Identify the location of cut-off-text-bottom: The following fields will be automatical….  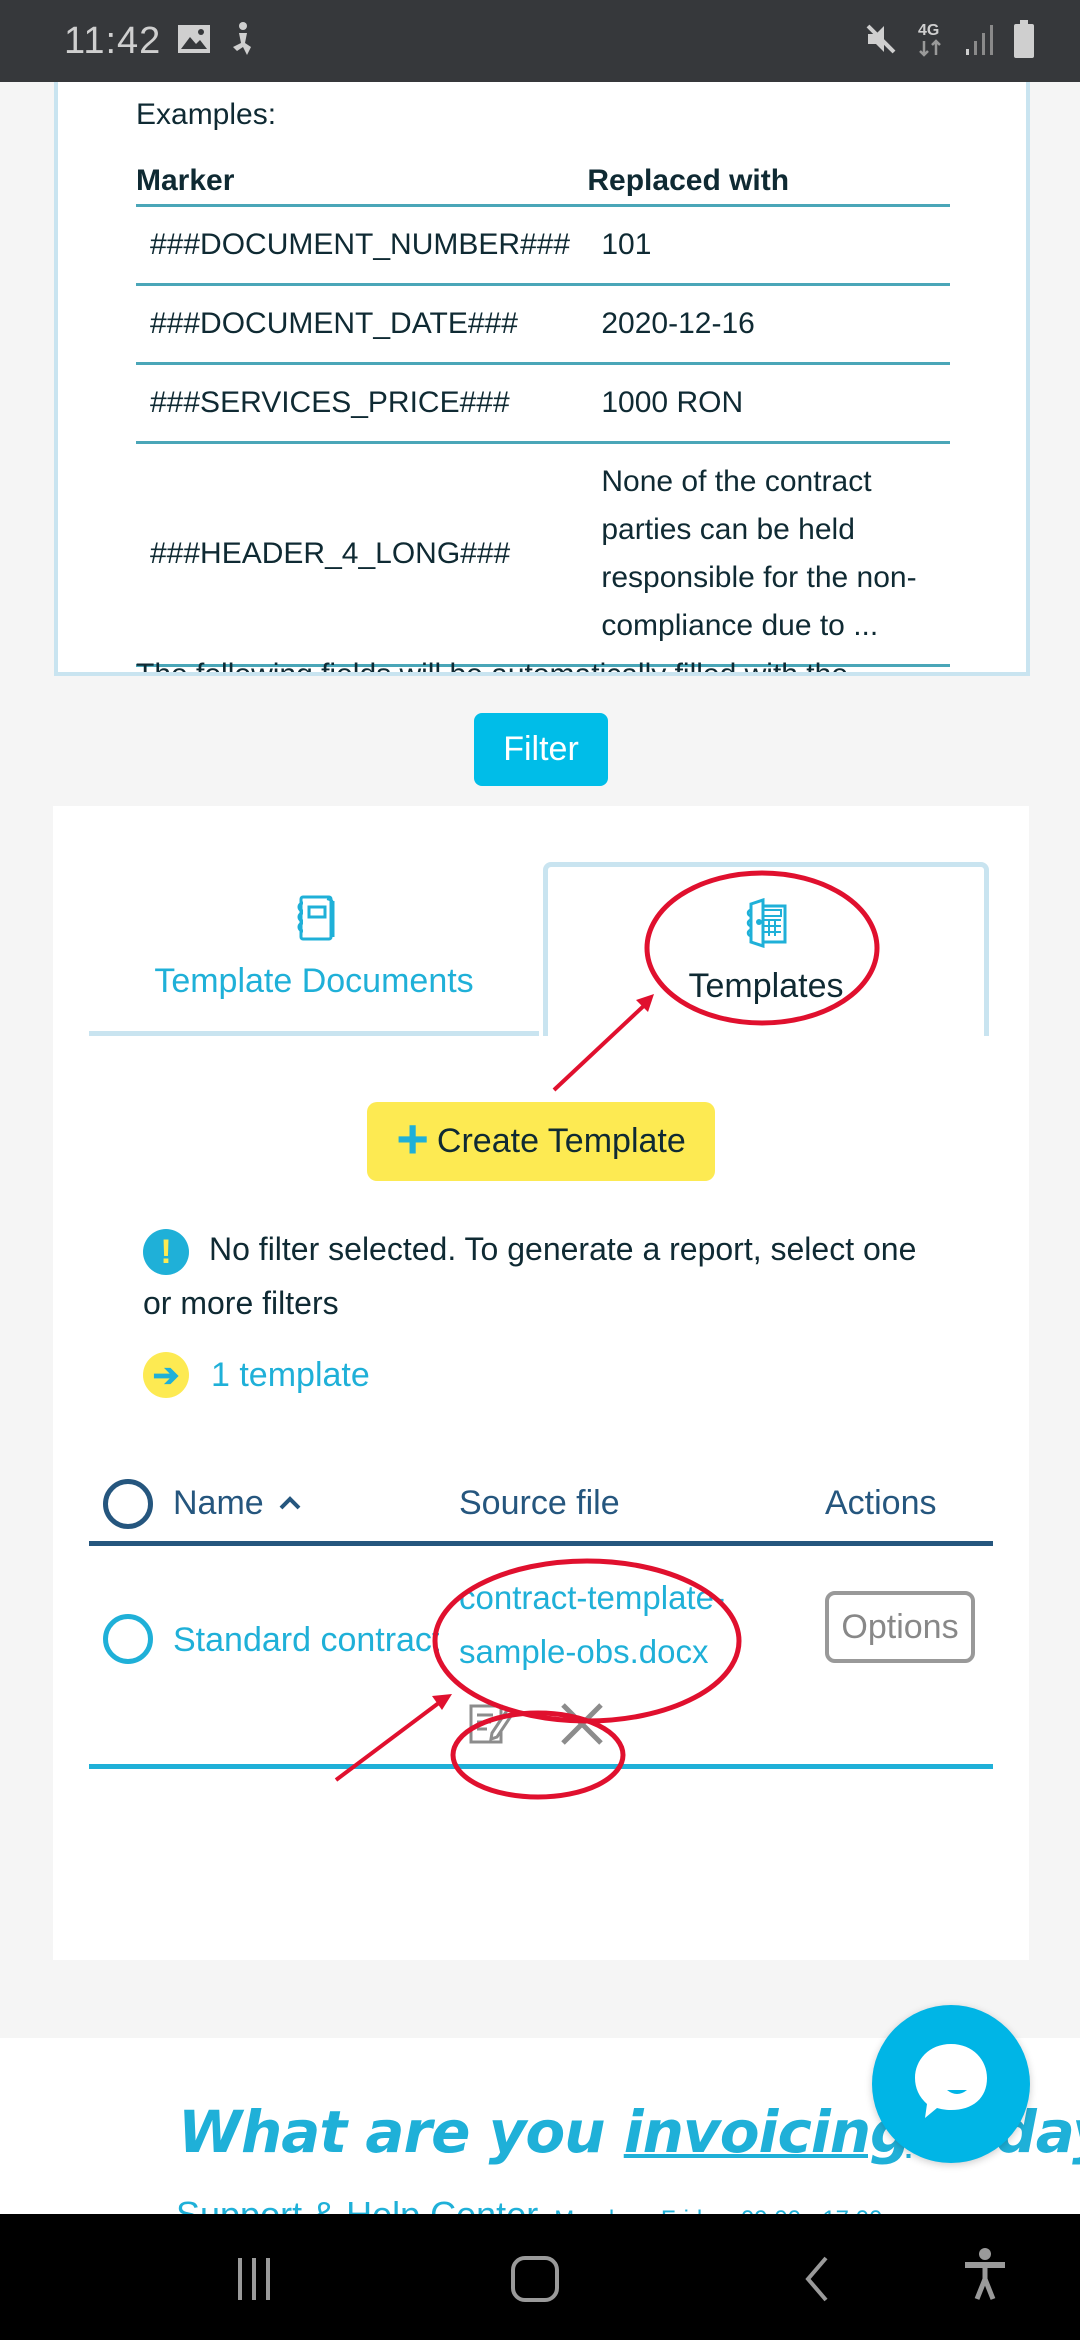
(492, 667).